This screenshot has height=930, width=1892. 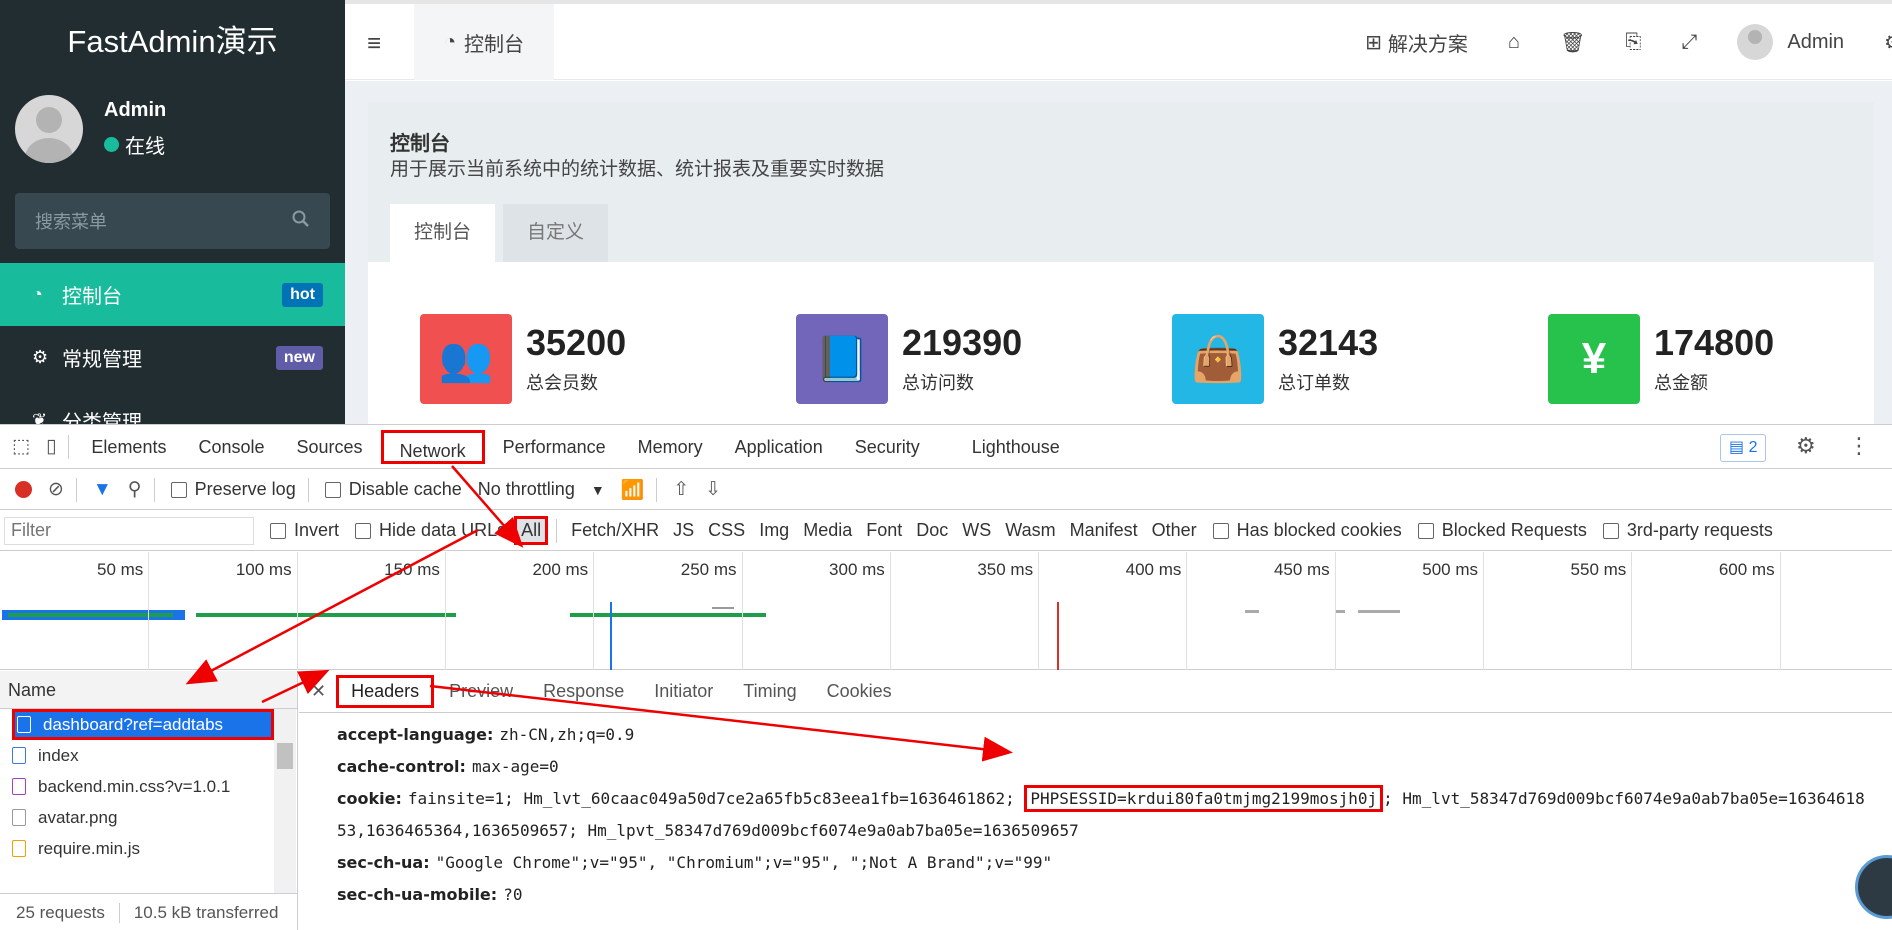 What do you see at coordinates (683, 530) in the screenshot?
I see `filter-type-js: JS` at bounding box center [683, 530].